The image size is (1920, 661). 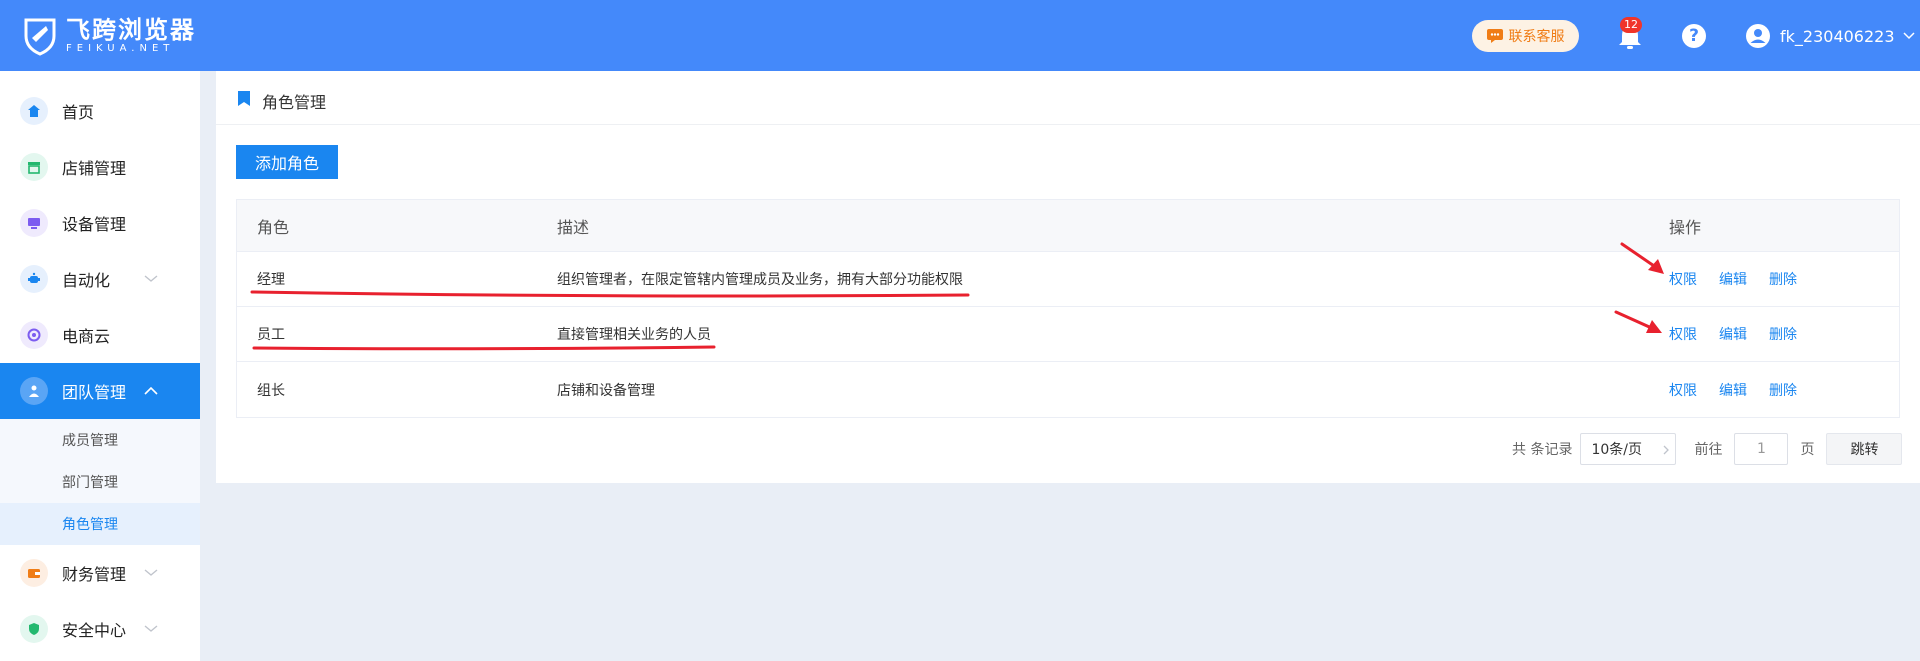 I want to click on username: fk_230406223, so click(x=1837, y=36).